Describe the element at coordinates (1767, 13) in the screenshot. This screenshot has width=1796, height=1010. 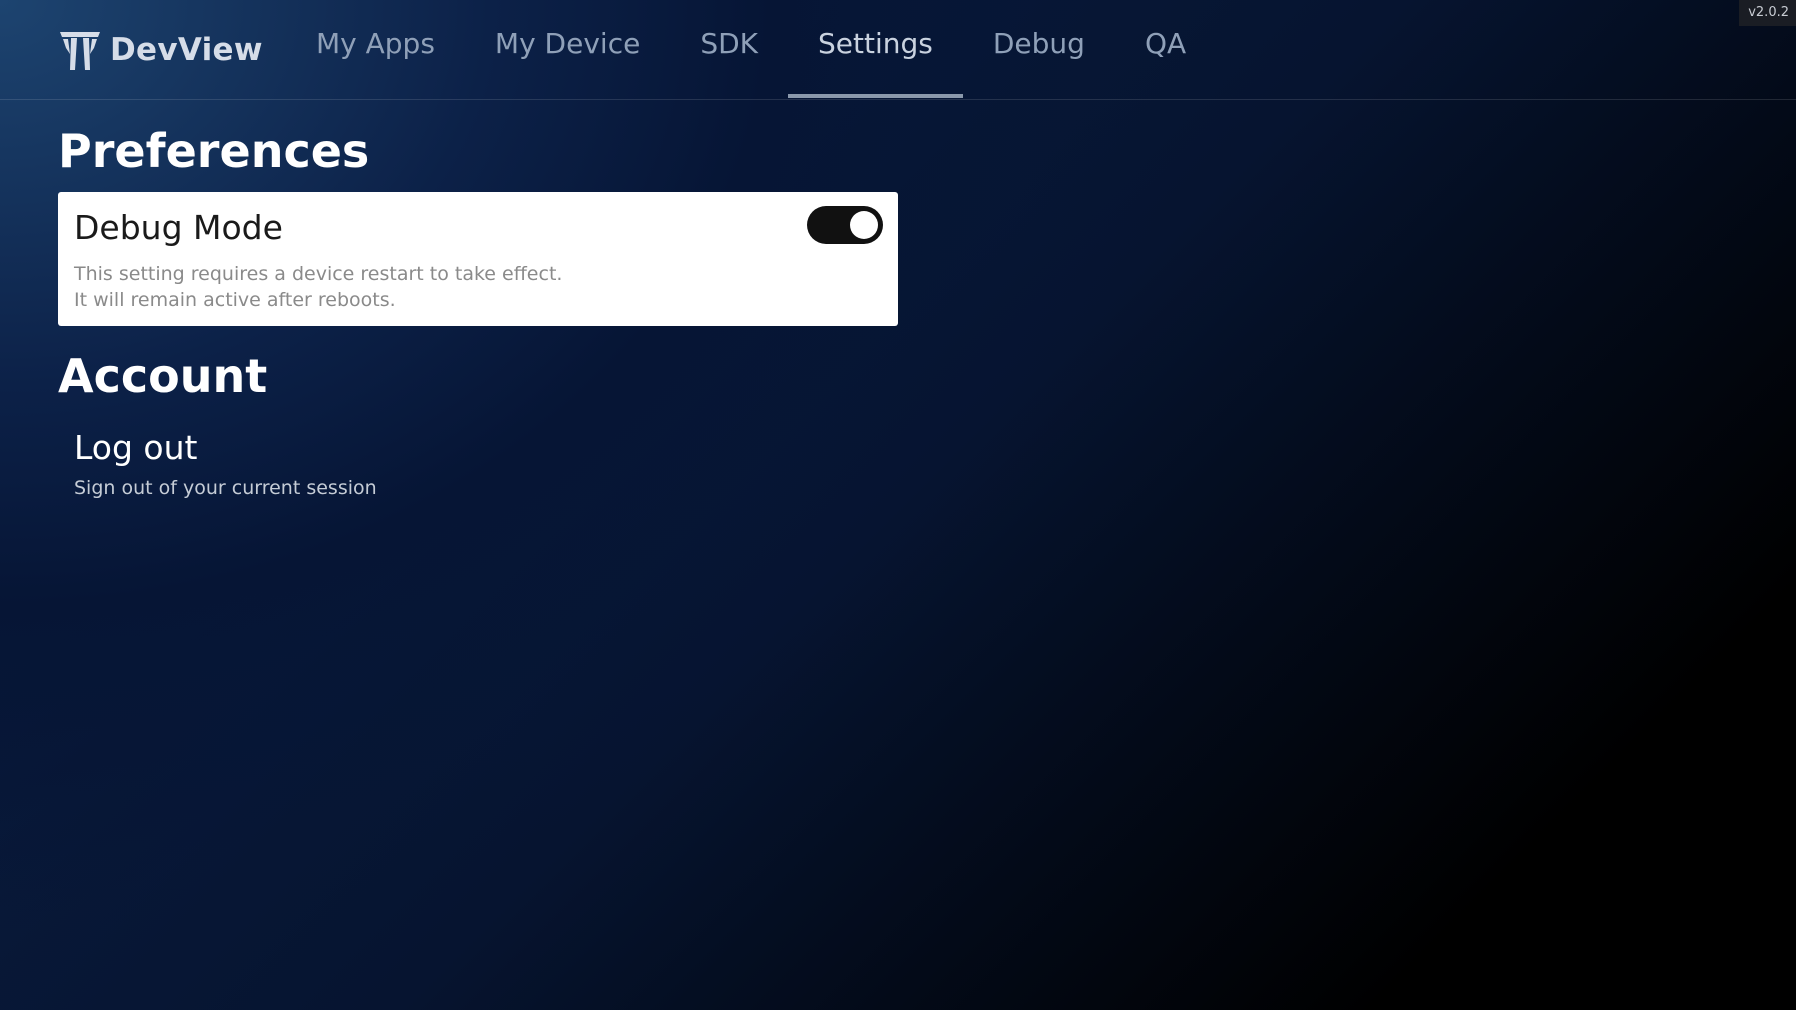
I see `version-badge: v2.0.2` at that location.